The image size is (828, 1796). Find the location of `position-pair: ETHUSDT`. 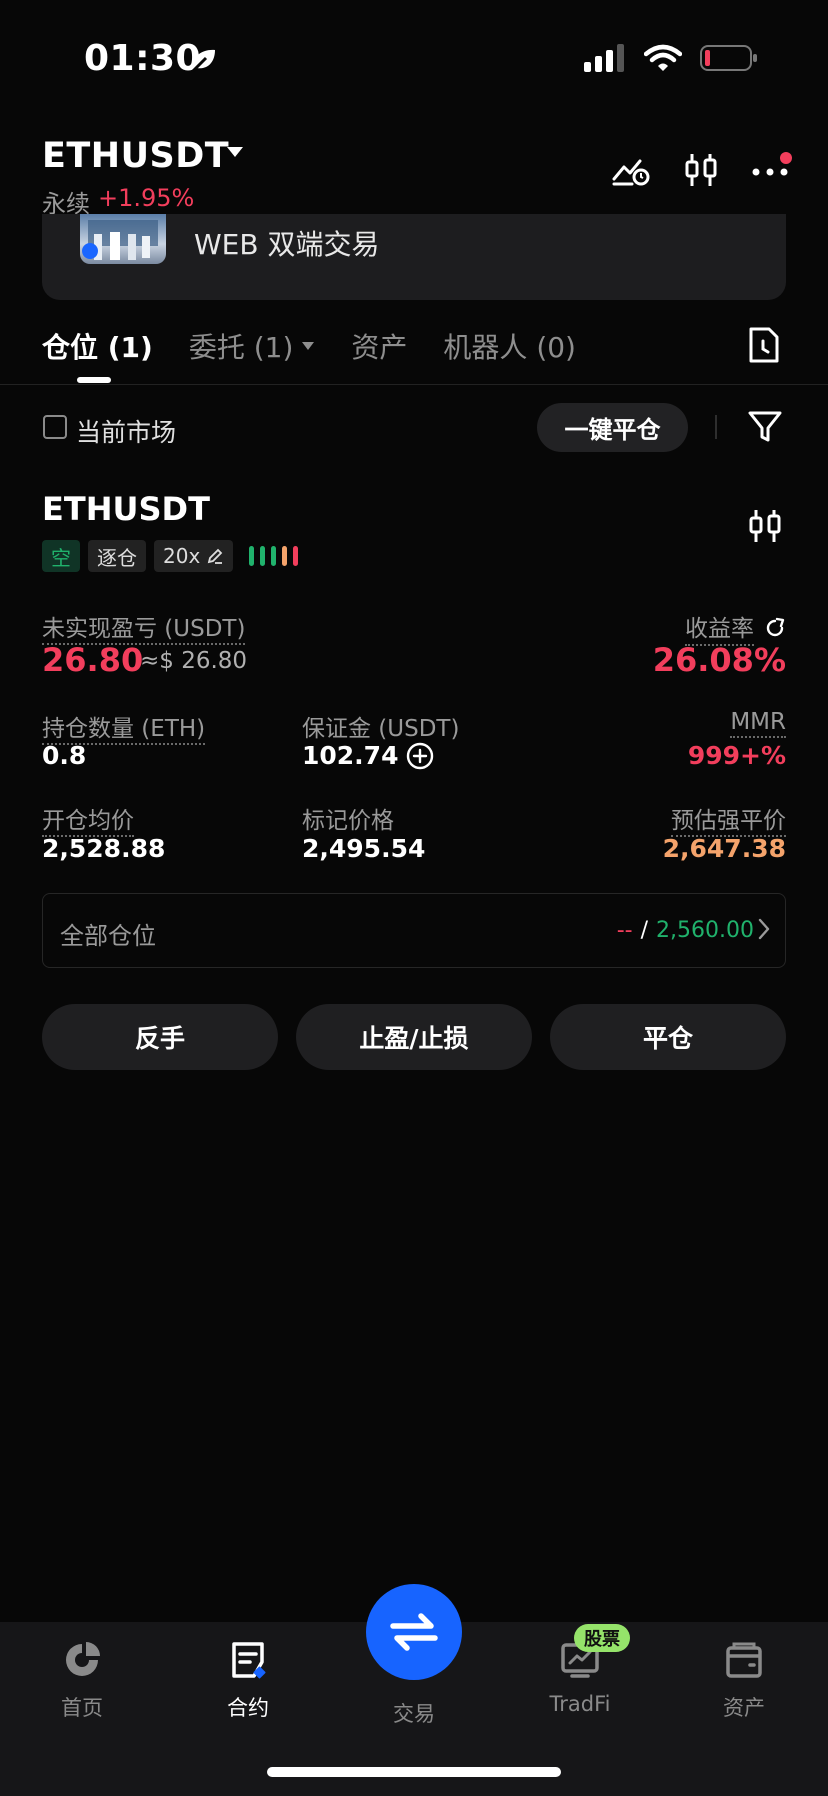

position-pair: ETHUSDT is located at coordinates (126, 509).